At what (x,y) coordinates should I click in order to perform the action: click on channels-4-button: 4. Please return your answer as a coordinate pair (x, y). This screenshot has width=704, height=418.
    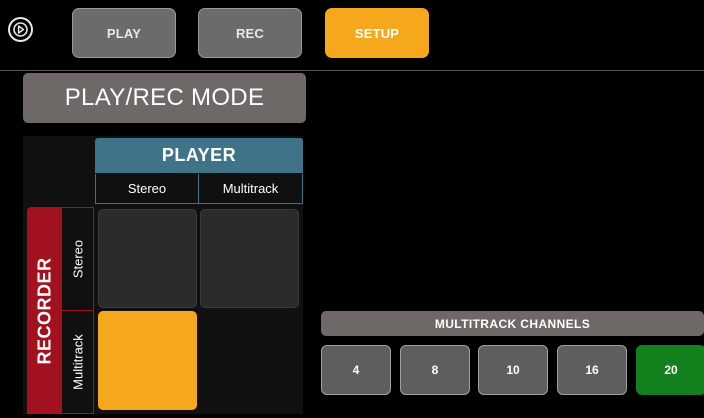
    Looking at the image, I should click on (356, 370).